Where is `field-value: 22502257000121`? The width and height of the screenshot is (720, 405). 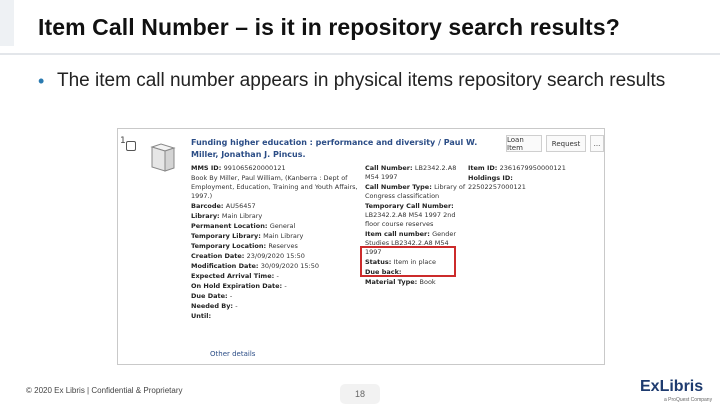
field-value: 22502257000121 is located at coordinates (497, 187).